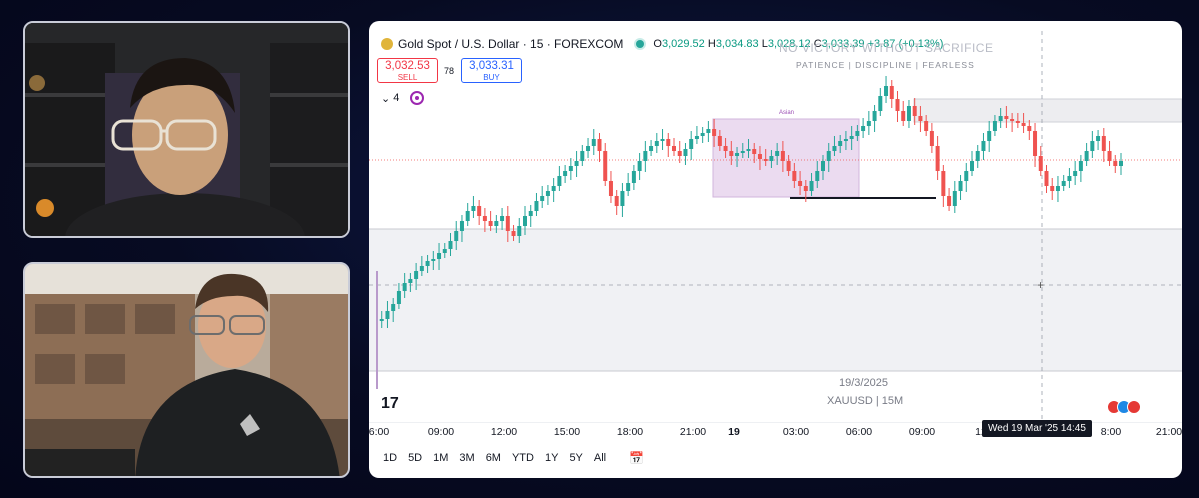 The image size is (1199, 498). Describe the element at coordinates (1124, 407) in the screenshot. I see `economic-events-flags` at that location.